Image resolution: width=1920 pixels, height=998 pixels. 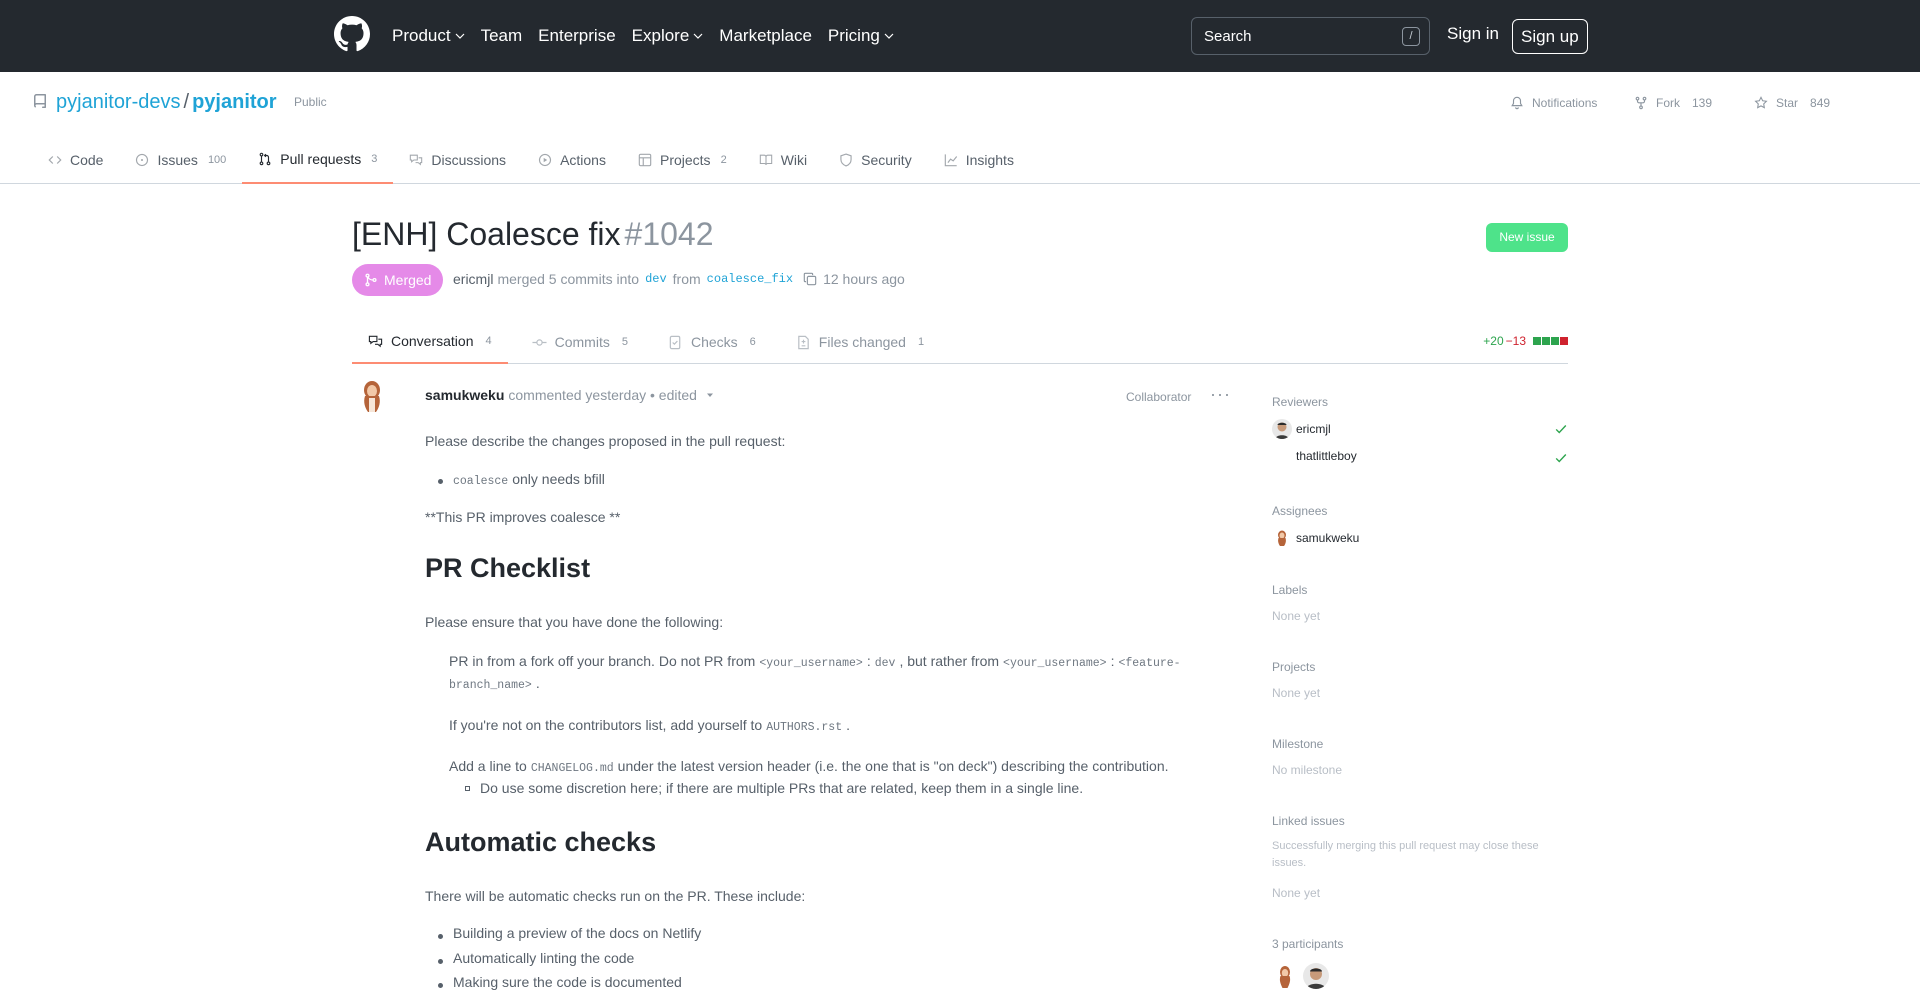 What do you see at coordinates (572, 160) in the screenshot?
I see `tab-actions: Actions` at bounding box center [572, 160].